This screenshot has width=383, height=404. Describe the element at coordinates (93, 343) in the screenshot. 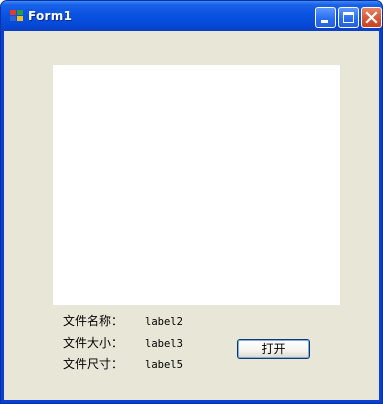

I see `file-size-caption: 文件大小：` at that location.